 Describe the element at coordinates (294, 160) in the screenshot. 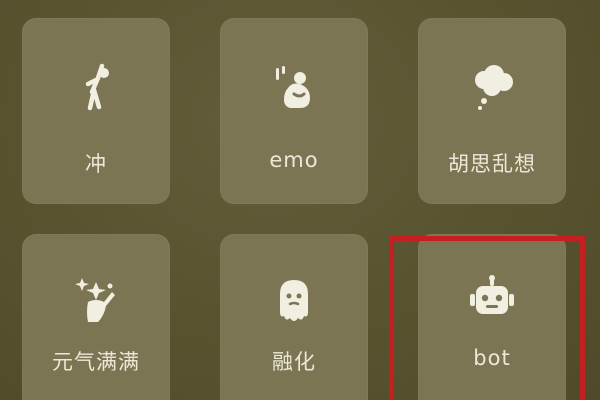

I see `tile-label: emo` at that location.